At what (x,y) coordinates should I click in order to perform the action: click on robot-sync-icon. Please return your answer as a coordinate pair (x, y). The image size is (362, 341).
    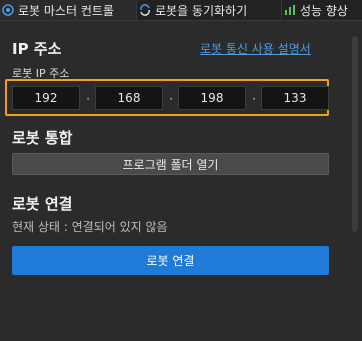
    Looking at the image, I should click on (145, 10).